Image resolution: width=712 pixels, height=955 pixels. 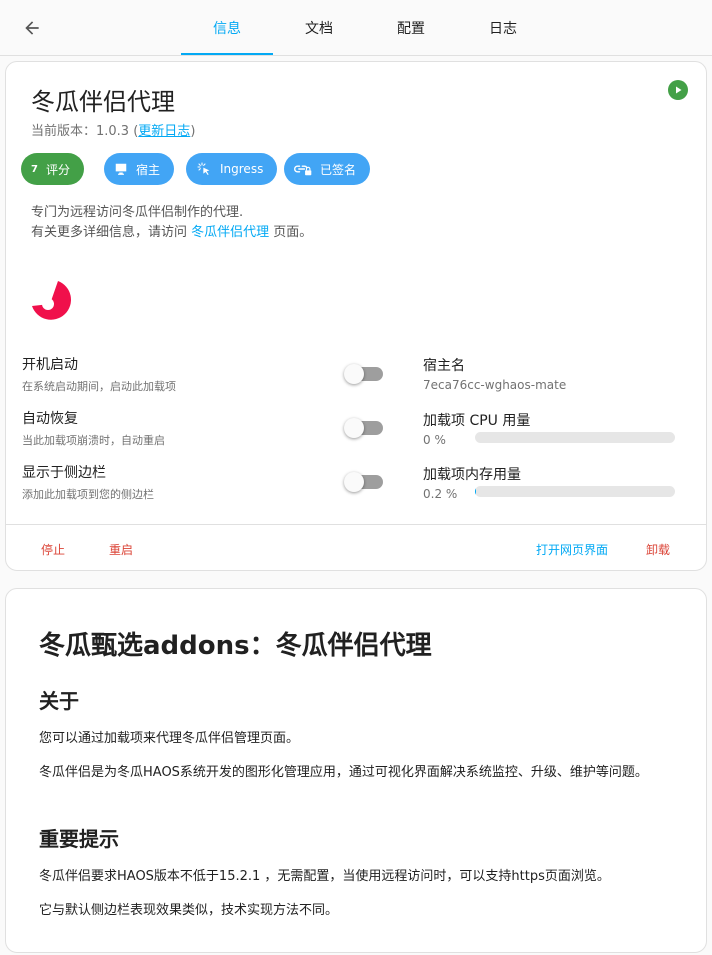 What do you see at coordinates (121, 169) in the screenshot?
I see `monitor-icon` at bounding box center [121, 169].